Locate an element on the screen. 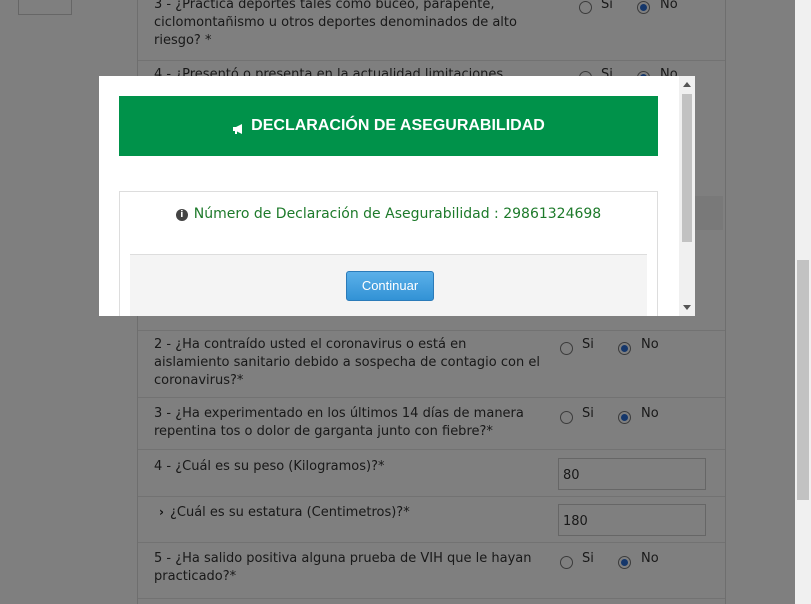 The width and height of the screenshot is (811, 604). modal-scrollbar is located at coordinates (687, 196).